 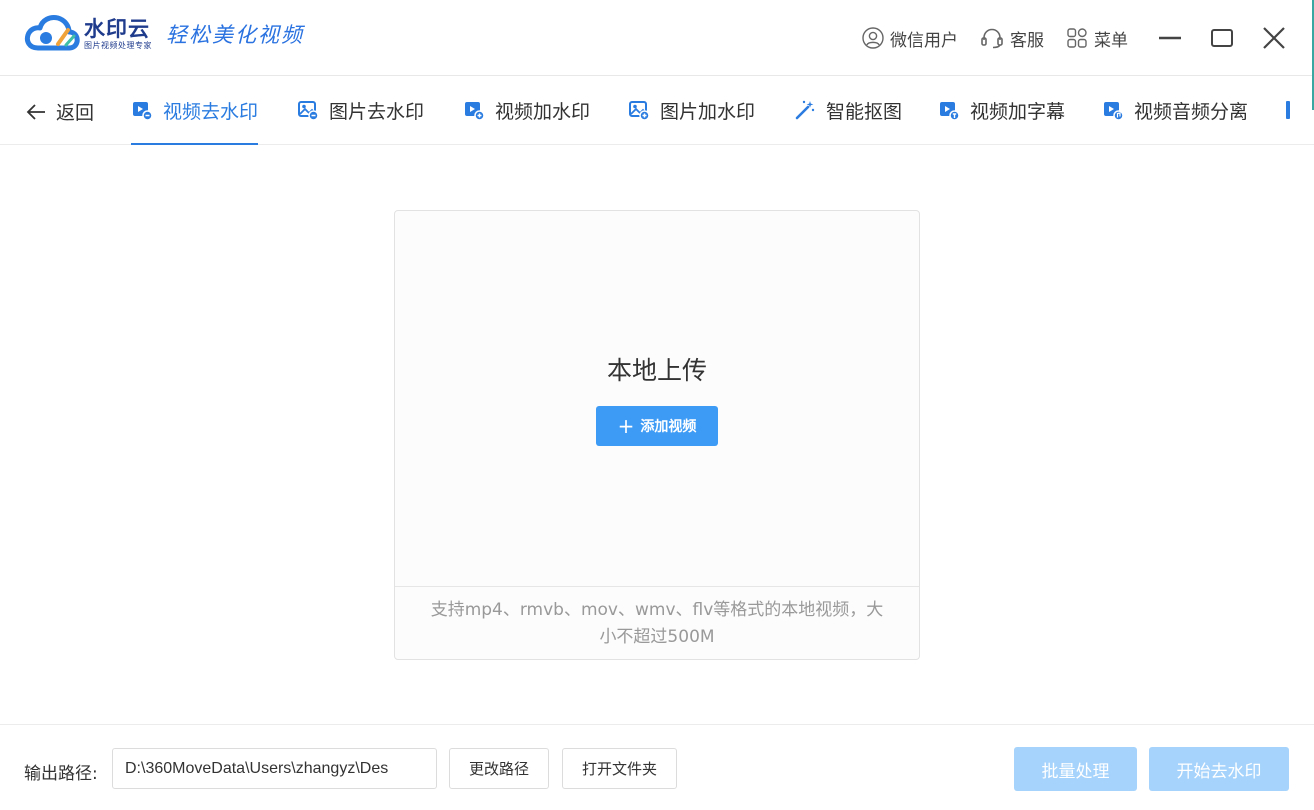 What do you see at coordinates (117, 29) in the screenshot?
I see `app-name: 水印云` at bounding box center [117, 29].